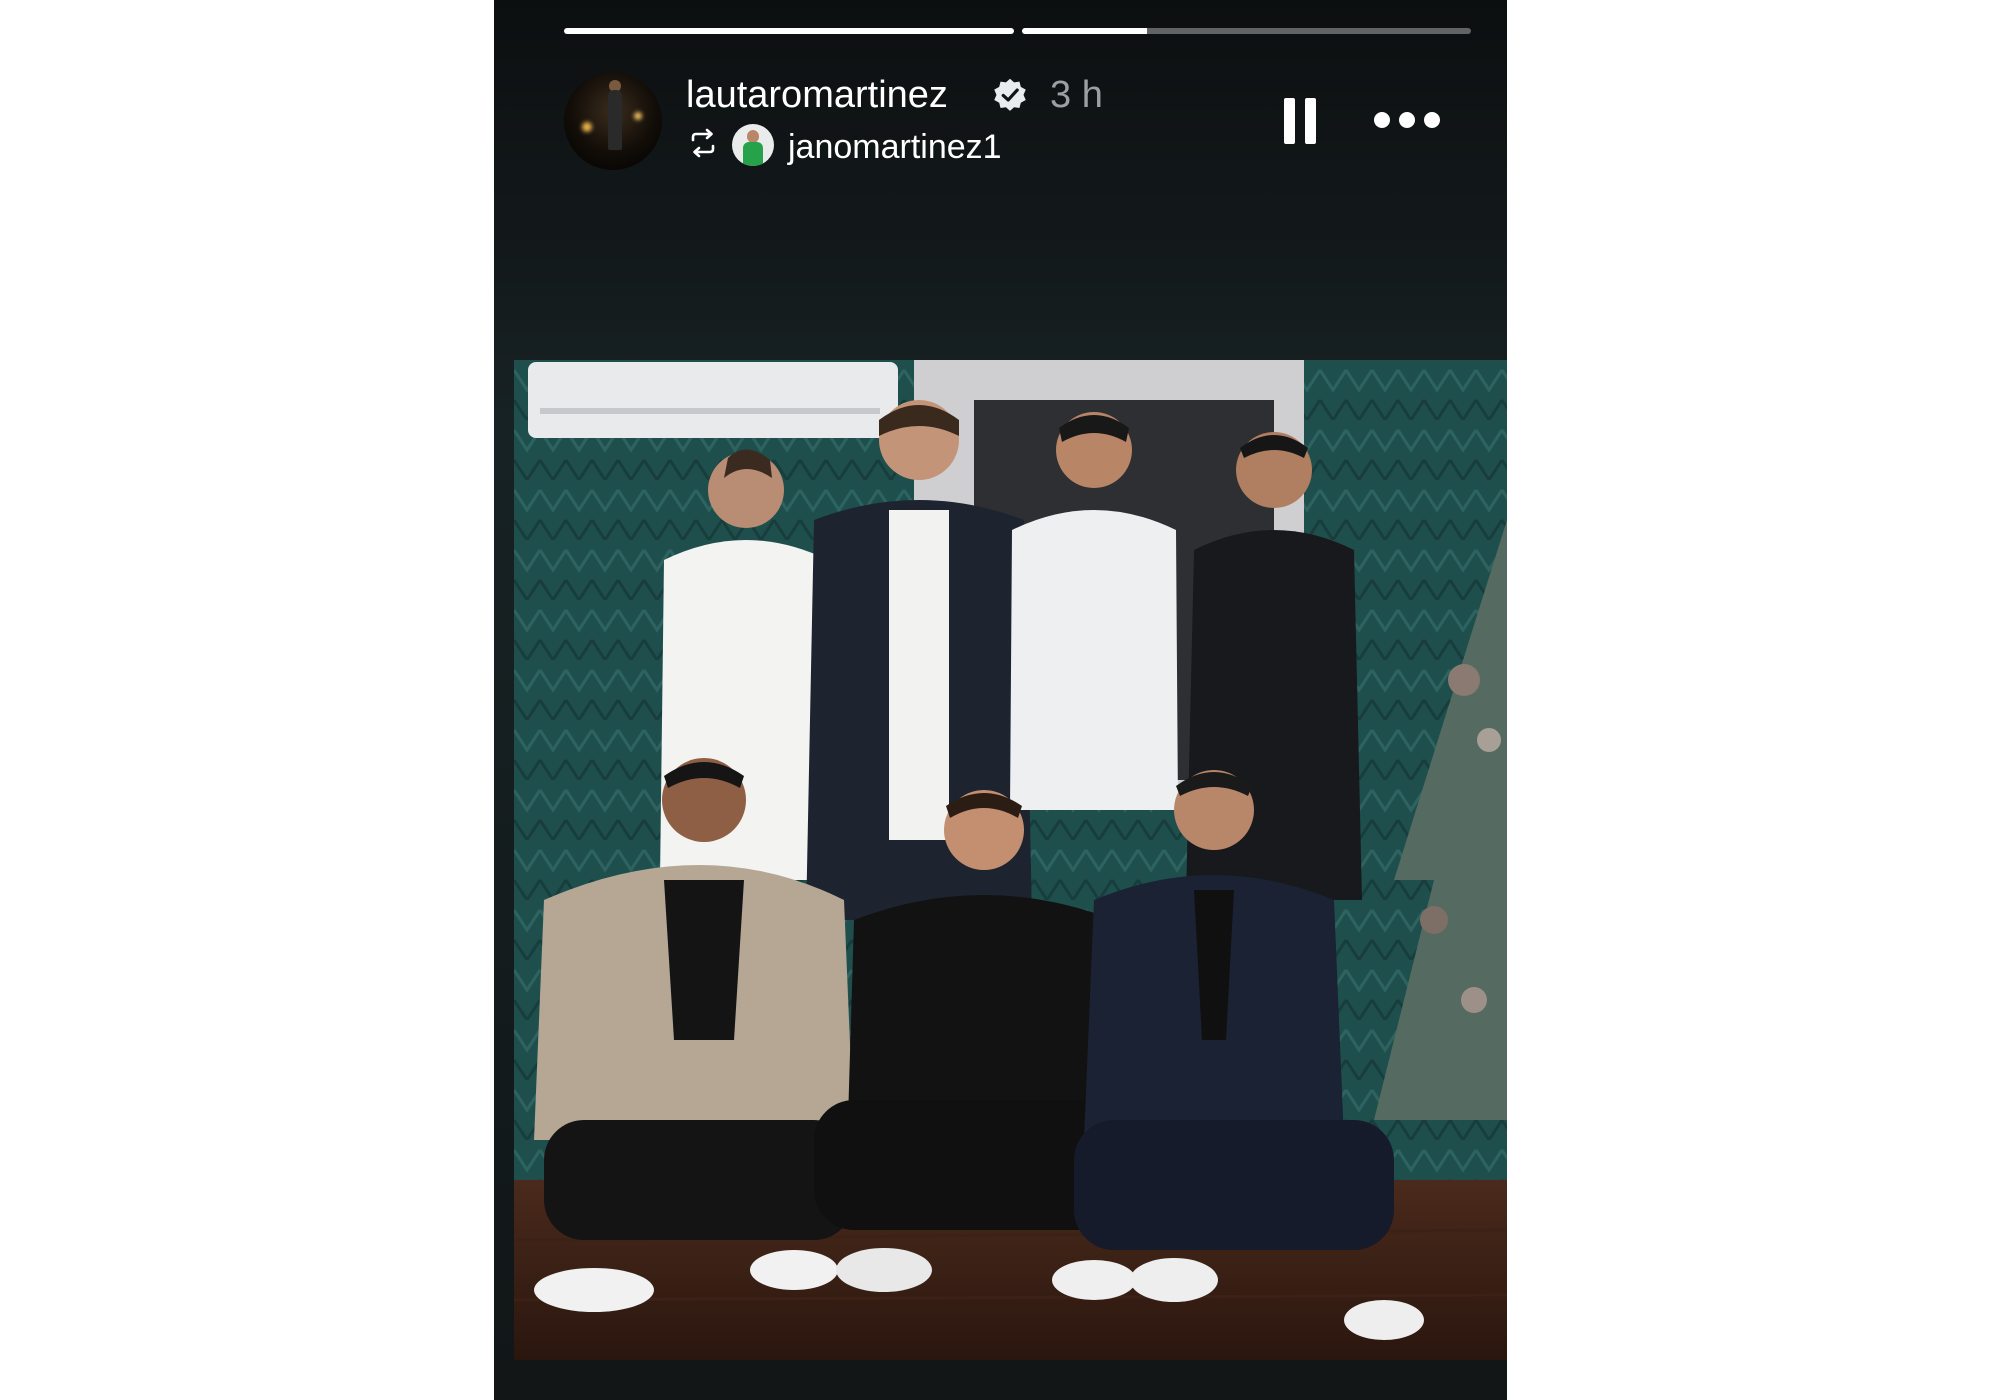 This screenshot has height=1400, width=2000. Describe the element at coordinates (1000, 1380) in the screenshot. I see `story-bottom-bar` at that location.